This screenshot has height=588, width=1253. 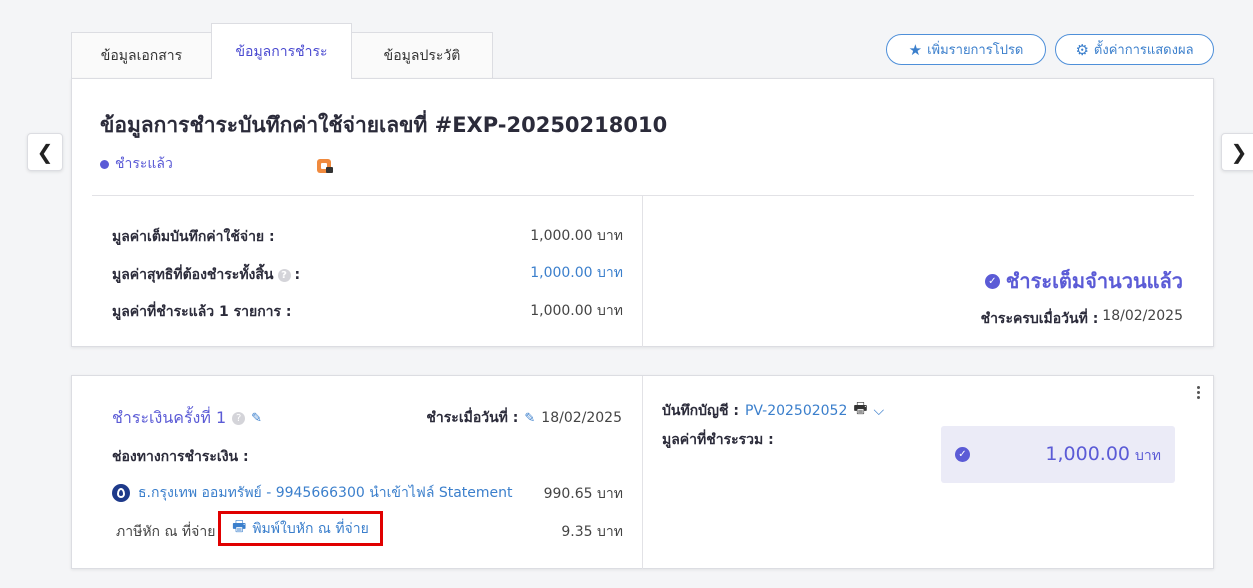 I want to click on payment-title: ชำระเงินครั้งที่ 1, so click(x=169, y=417).